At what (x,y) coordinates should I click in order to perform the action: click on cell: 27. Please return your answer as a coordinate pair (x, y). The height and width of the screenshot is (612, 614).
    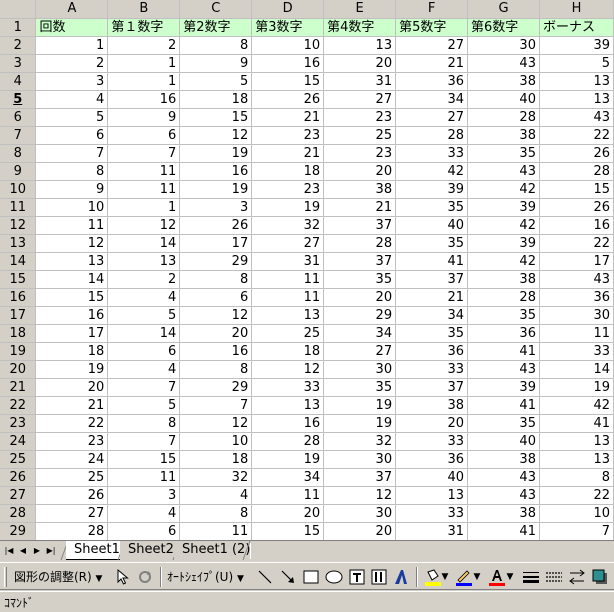
    Looking at the image, I should click on (432, 117).